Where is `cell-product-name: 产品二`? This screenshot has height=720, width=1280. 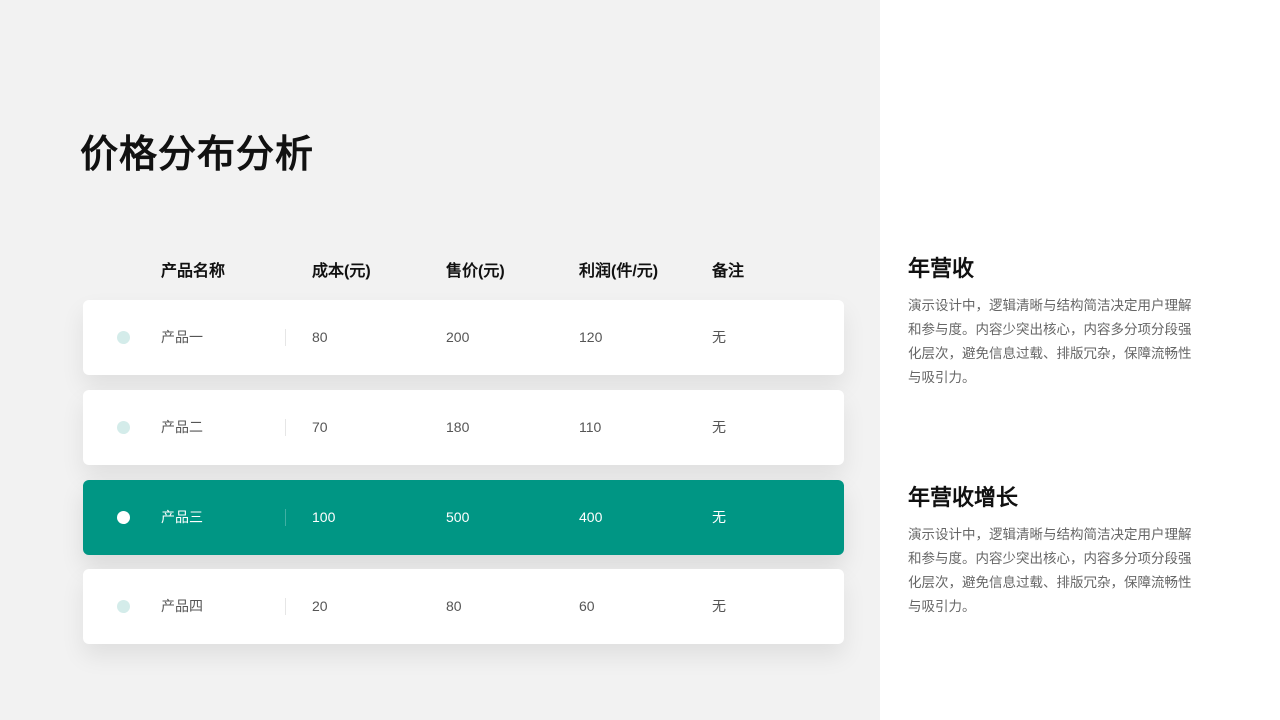
cell-product-name: 产品二 is located at coordinates (182, 427).